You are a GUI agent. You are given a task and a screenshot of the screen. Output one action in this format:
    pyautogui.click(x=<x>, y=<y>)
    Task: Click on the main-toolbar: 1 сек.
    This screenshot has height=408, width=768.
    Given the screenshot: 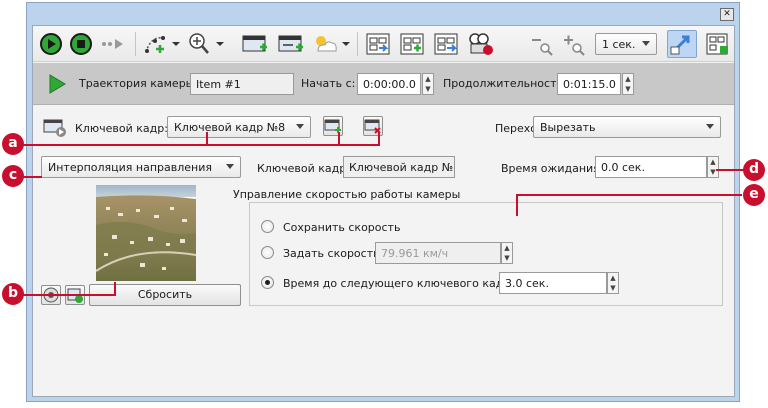 What is the action you would take?
    pyautogui.click(x=383, y=44)
    